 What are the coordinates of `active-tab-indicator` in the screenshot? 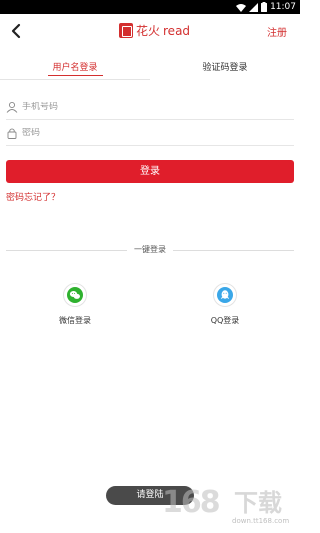 It's located at (75, 75).